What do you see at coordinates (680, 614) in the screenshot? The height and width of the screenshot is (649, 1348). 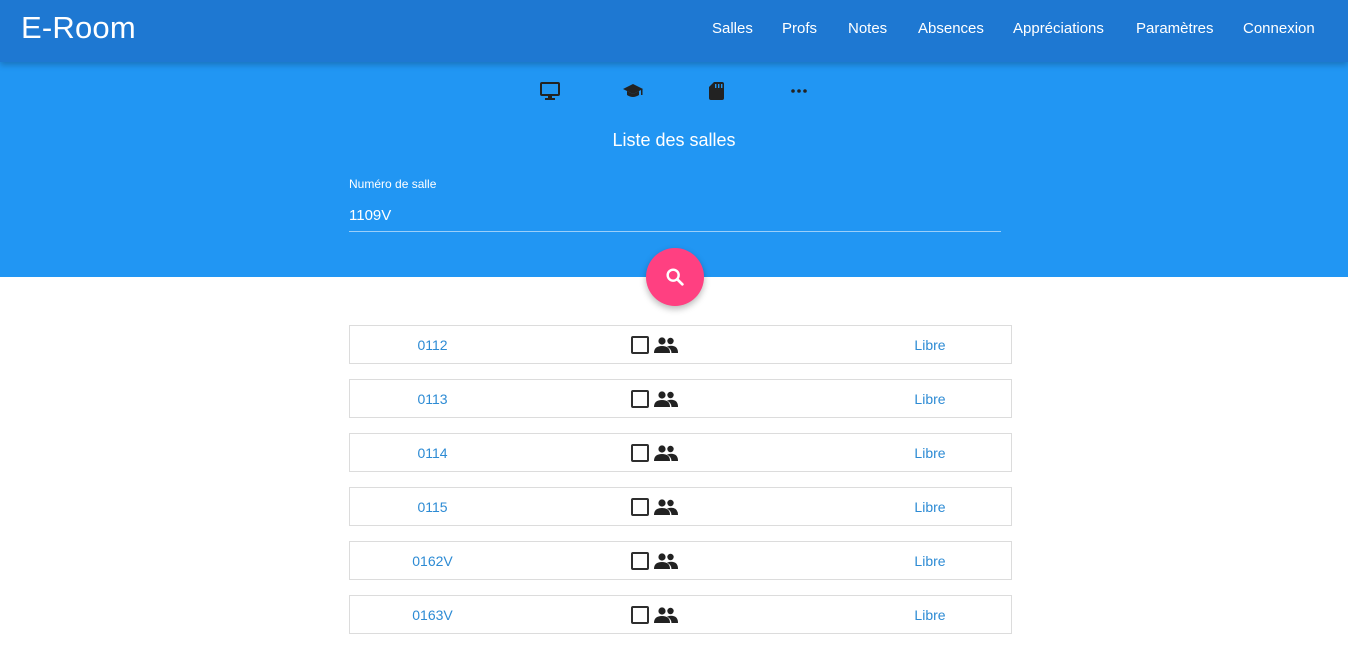 I see `room-row: 0163V Libre` at bounding box center [680, 614].